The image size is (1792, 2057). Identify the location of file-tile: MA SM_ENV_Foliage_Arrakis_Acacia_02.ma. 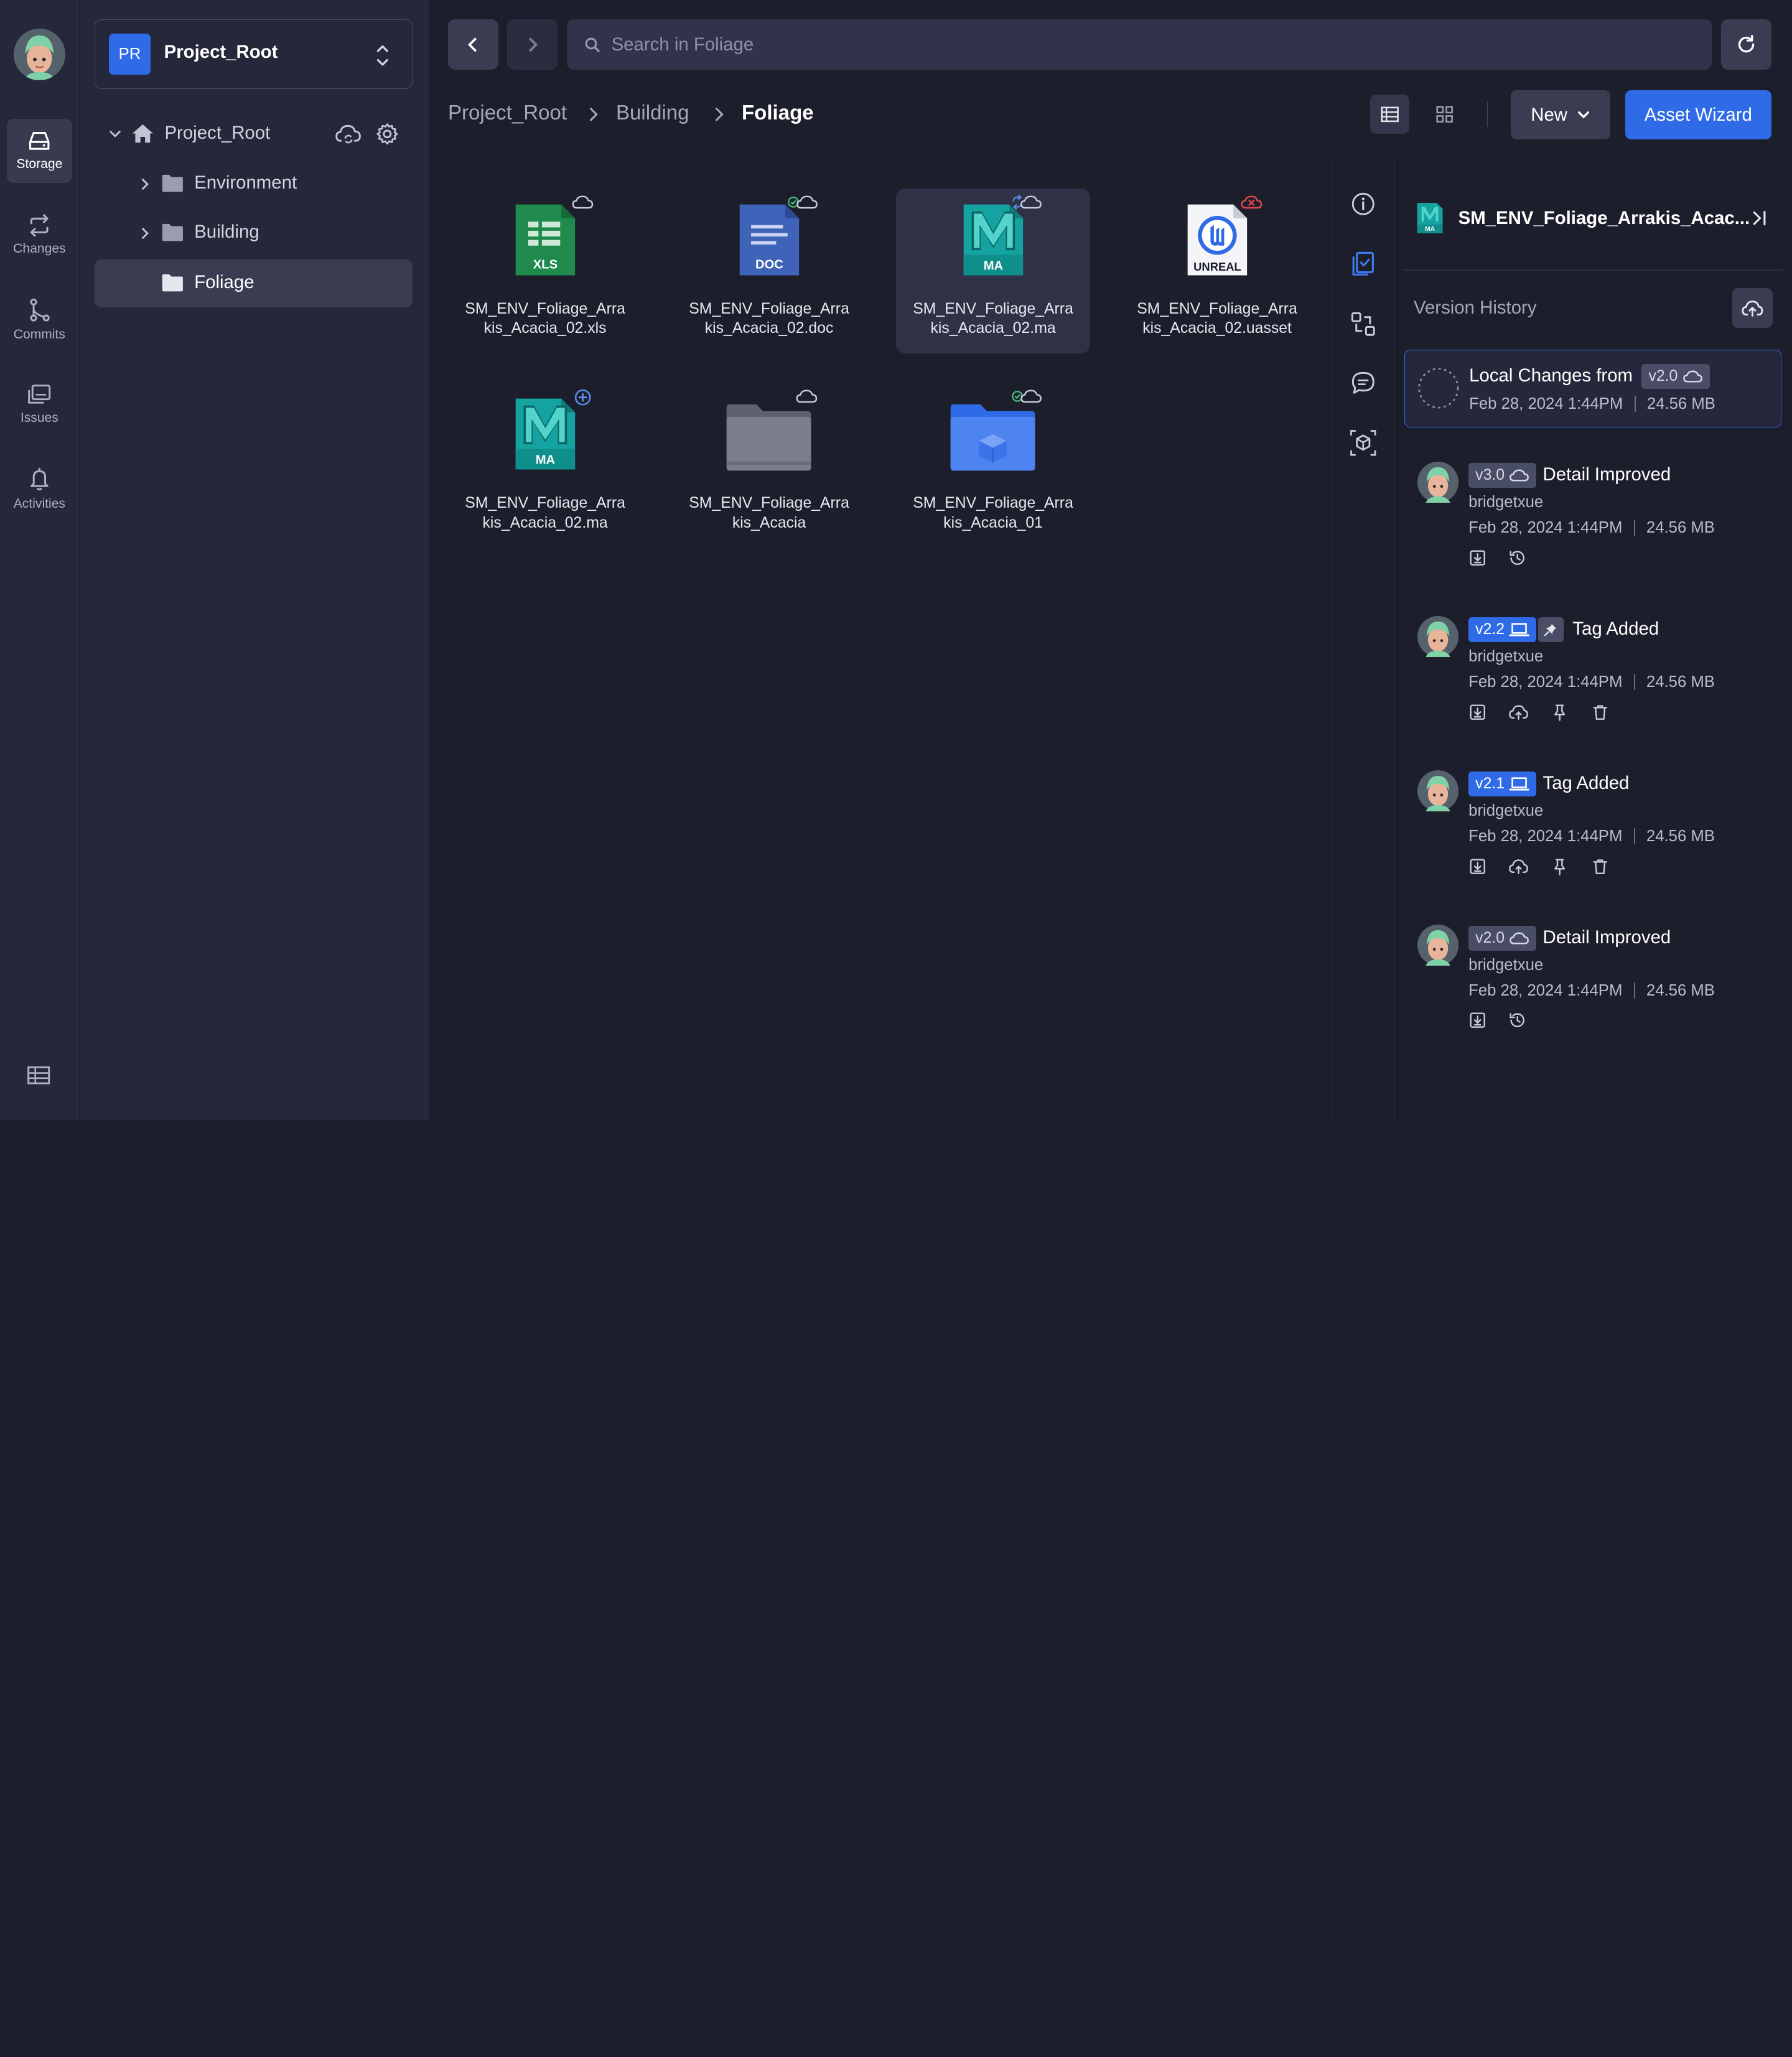
(545, 465).